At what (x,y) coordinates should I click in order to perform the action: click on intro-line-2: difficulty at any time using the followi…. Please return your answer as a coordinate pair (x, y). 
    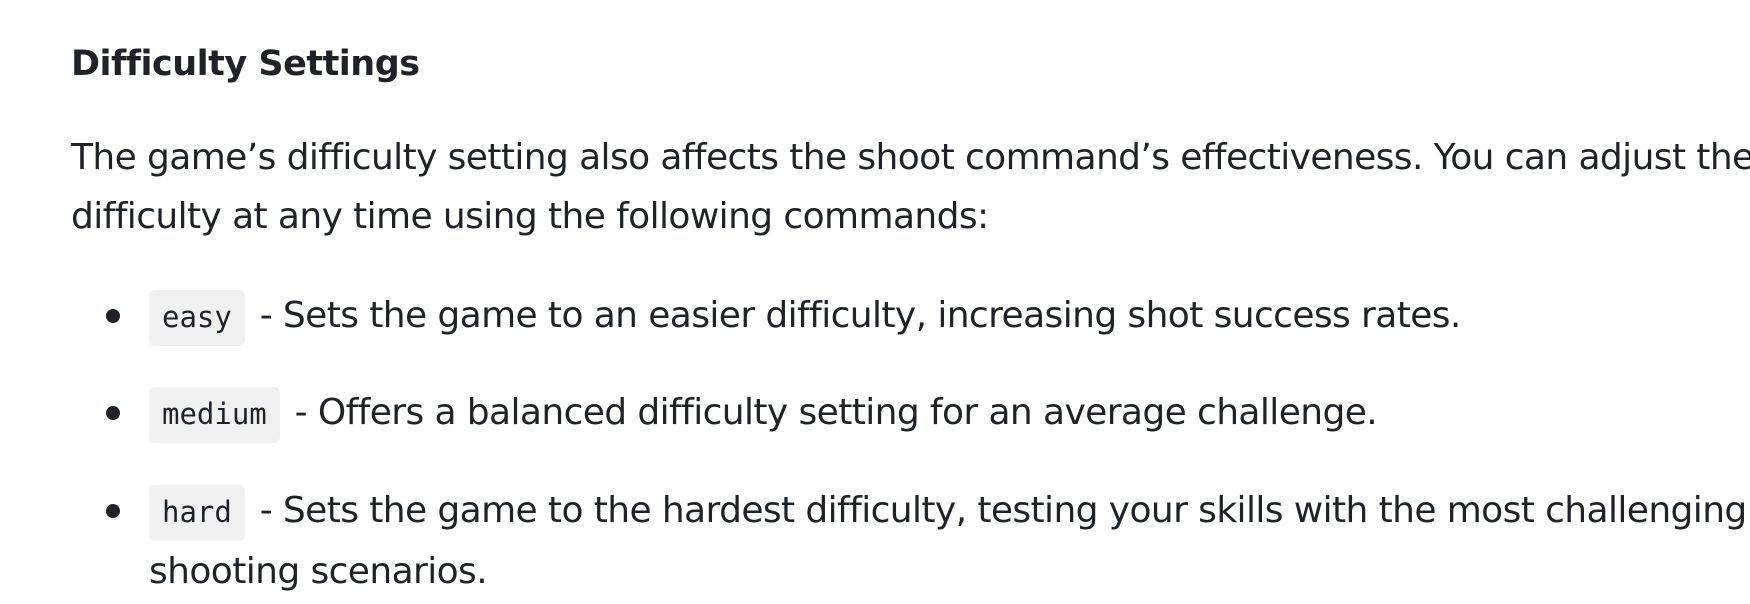
    Looking at the image, I should click on (530, 216).